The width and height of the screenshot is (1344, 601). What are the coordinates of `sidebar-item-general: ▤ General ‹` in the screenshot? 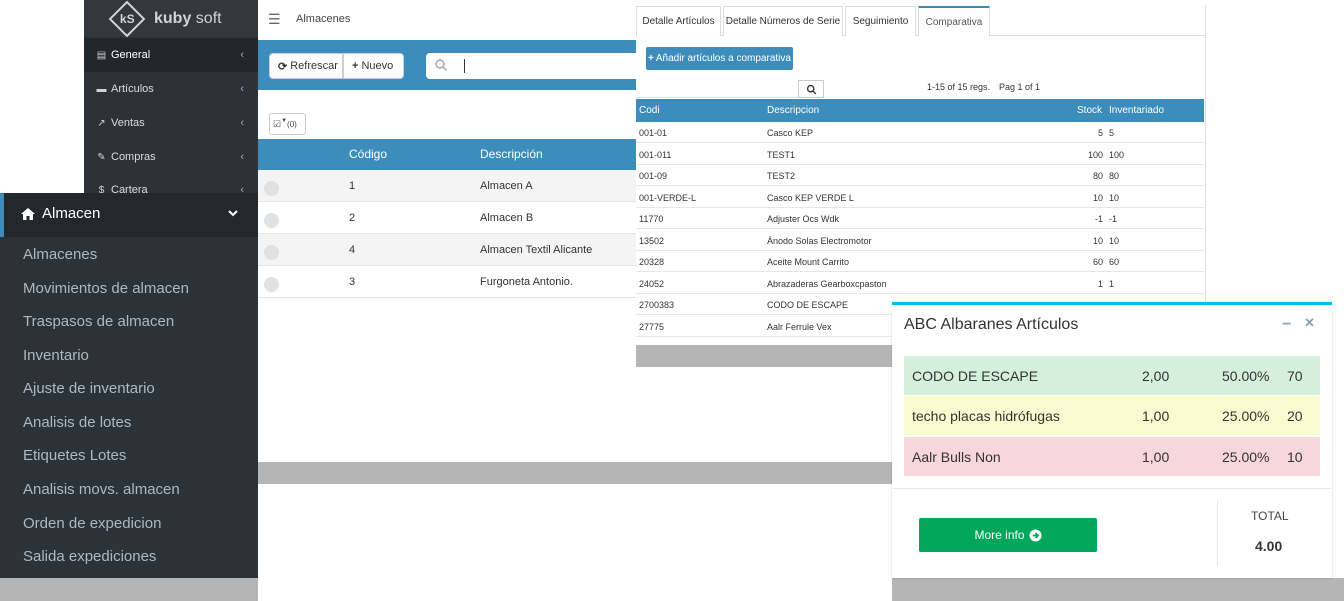 It's located at (171, 55).